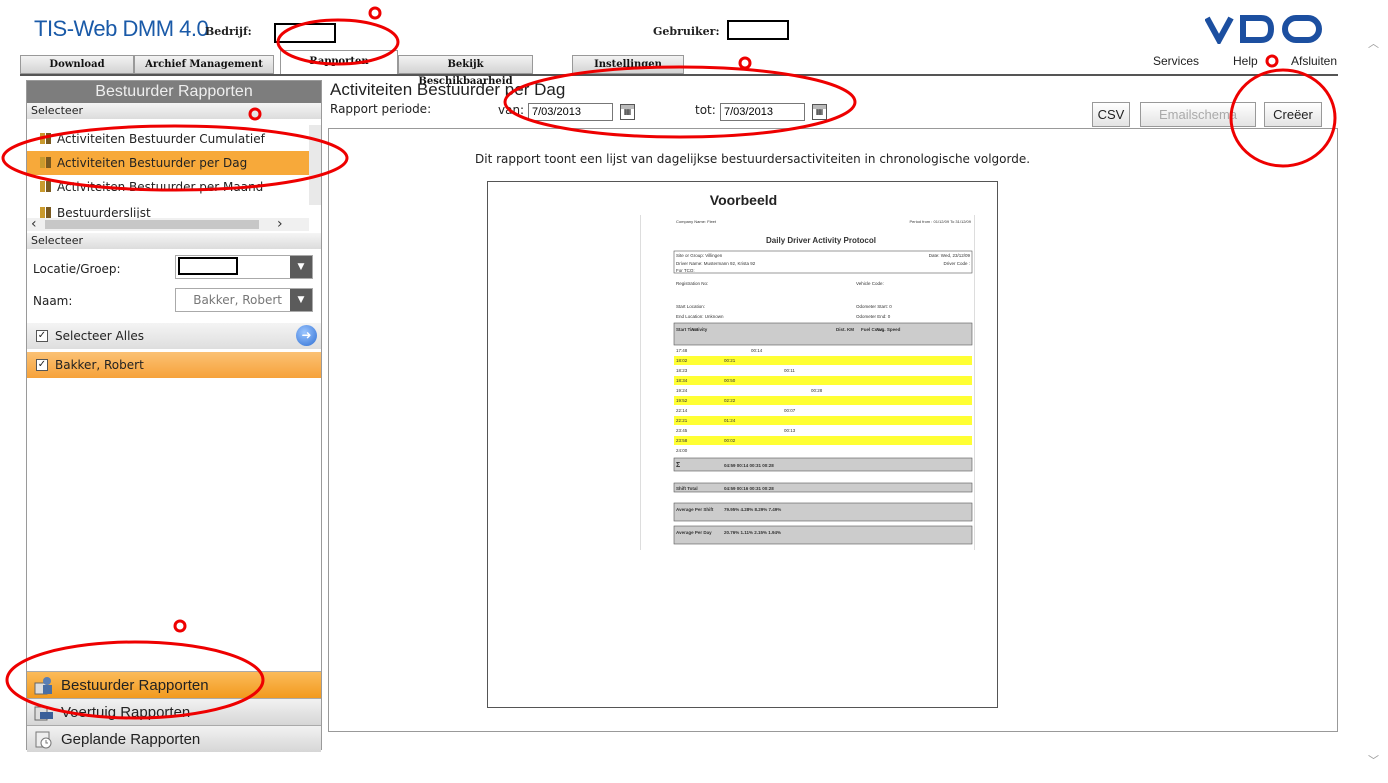  What do you see at coordinates (682, 400) in the screenshot?
I see `sample-row-time: 19:52` at bounding box center [682, 400].